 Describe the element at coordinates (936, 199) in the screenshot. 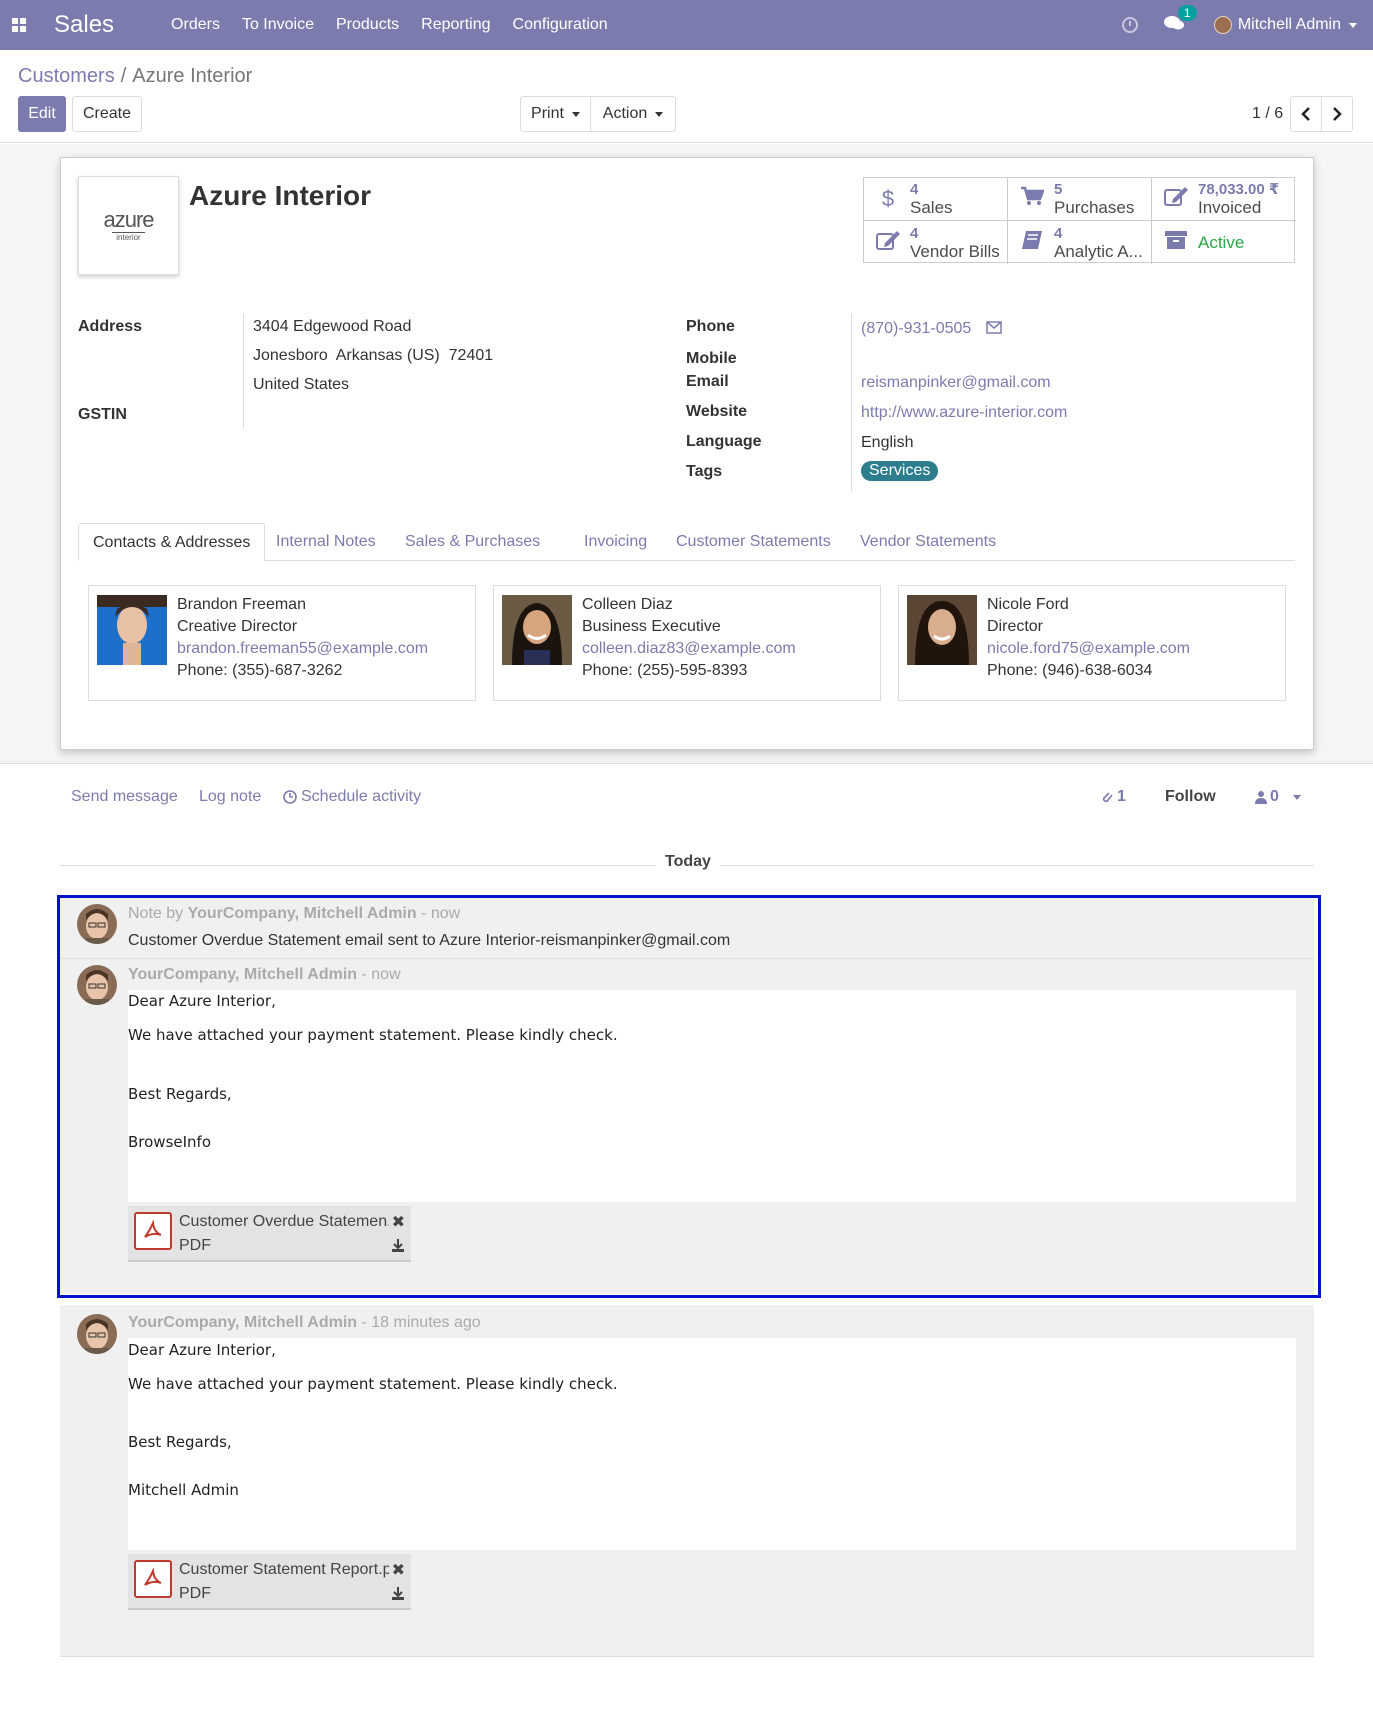

I see `sales-smart-button: $ 4 Sales` at that location.